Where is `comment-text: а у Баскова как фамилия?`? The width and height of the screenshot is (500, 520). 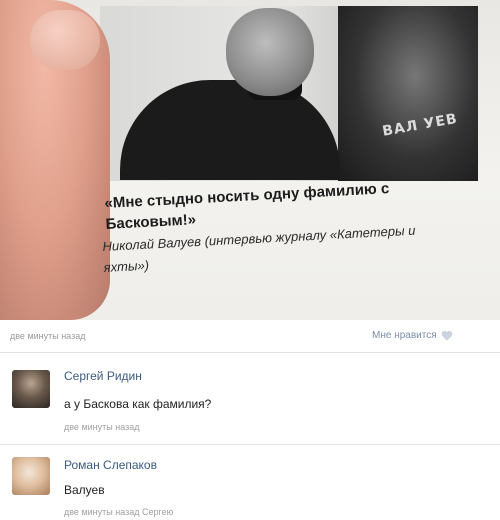
comment-text: а у Баскова как фамилия? is located at coordinates (138, 404).